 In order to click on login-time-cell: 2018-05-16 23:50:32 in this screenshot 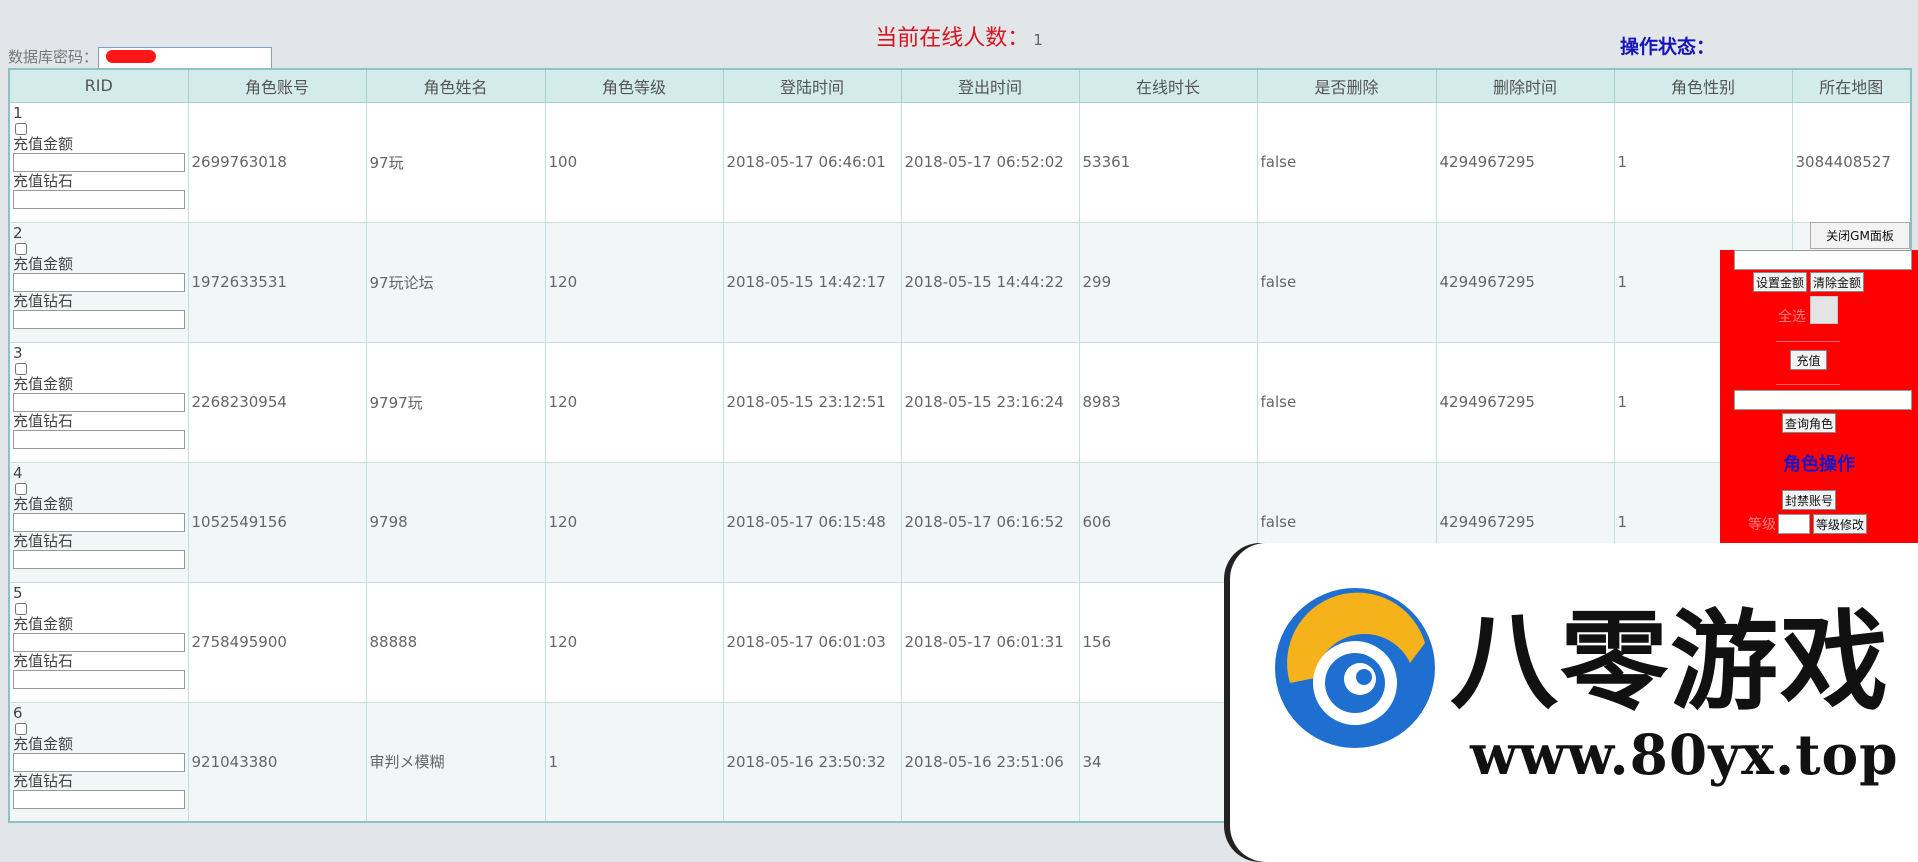, I will do `click(812, 762)`.